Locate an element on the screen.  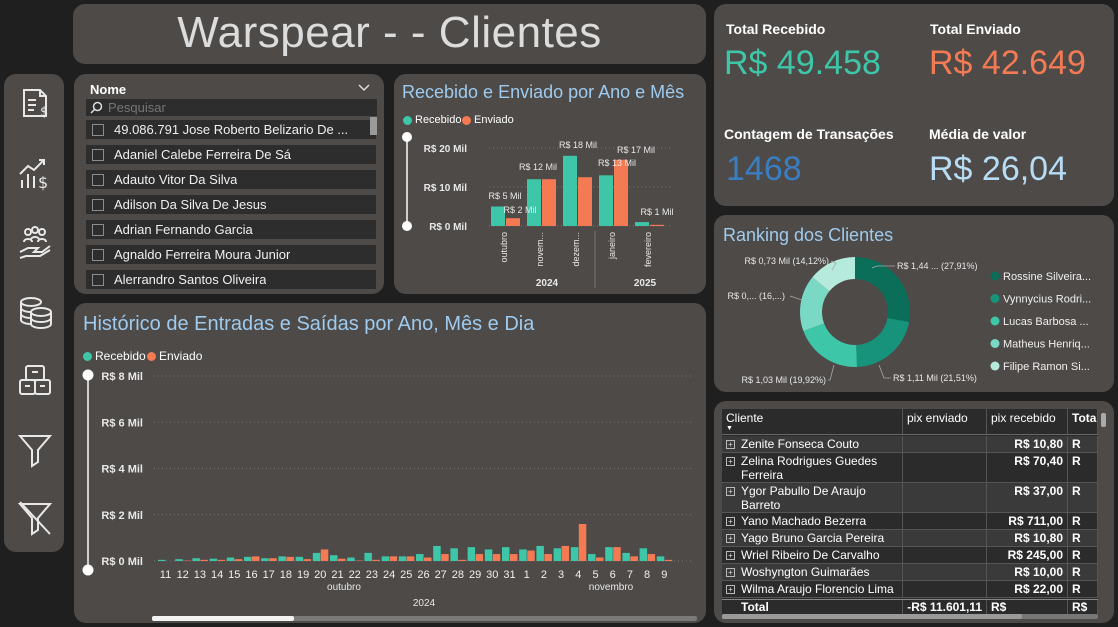
slicer-item: Adrian Fernando Garcia is located at coordinates (231, 229).